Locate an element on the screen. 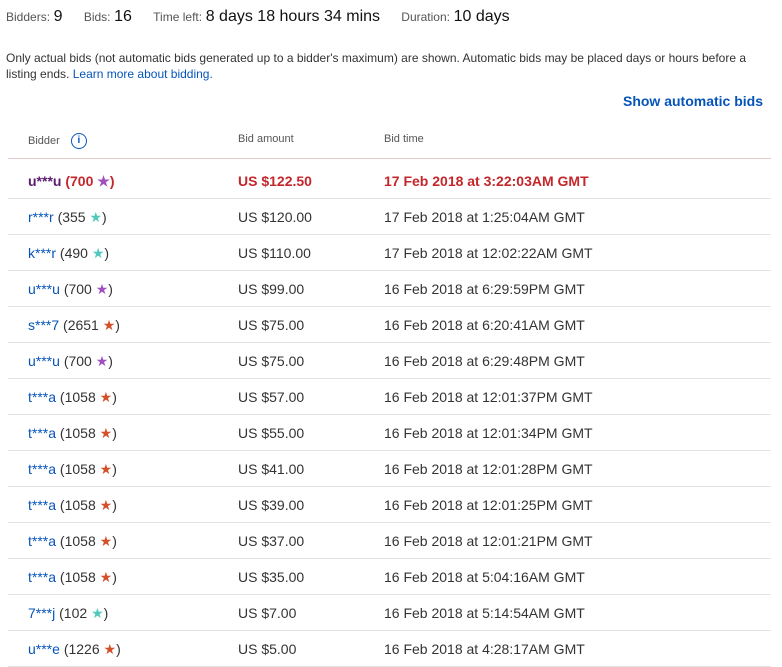 This screenshot has width=782, height=667. feedback-score-value: (490 is located at coordinates (73, 253).